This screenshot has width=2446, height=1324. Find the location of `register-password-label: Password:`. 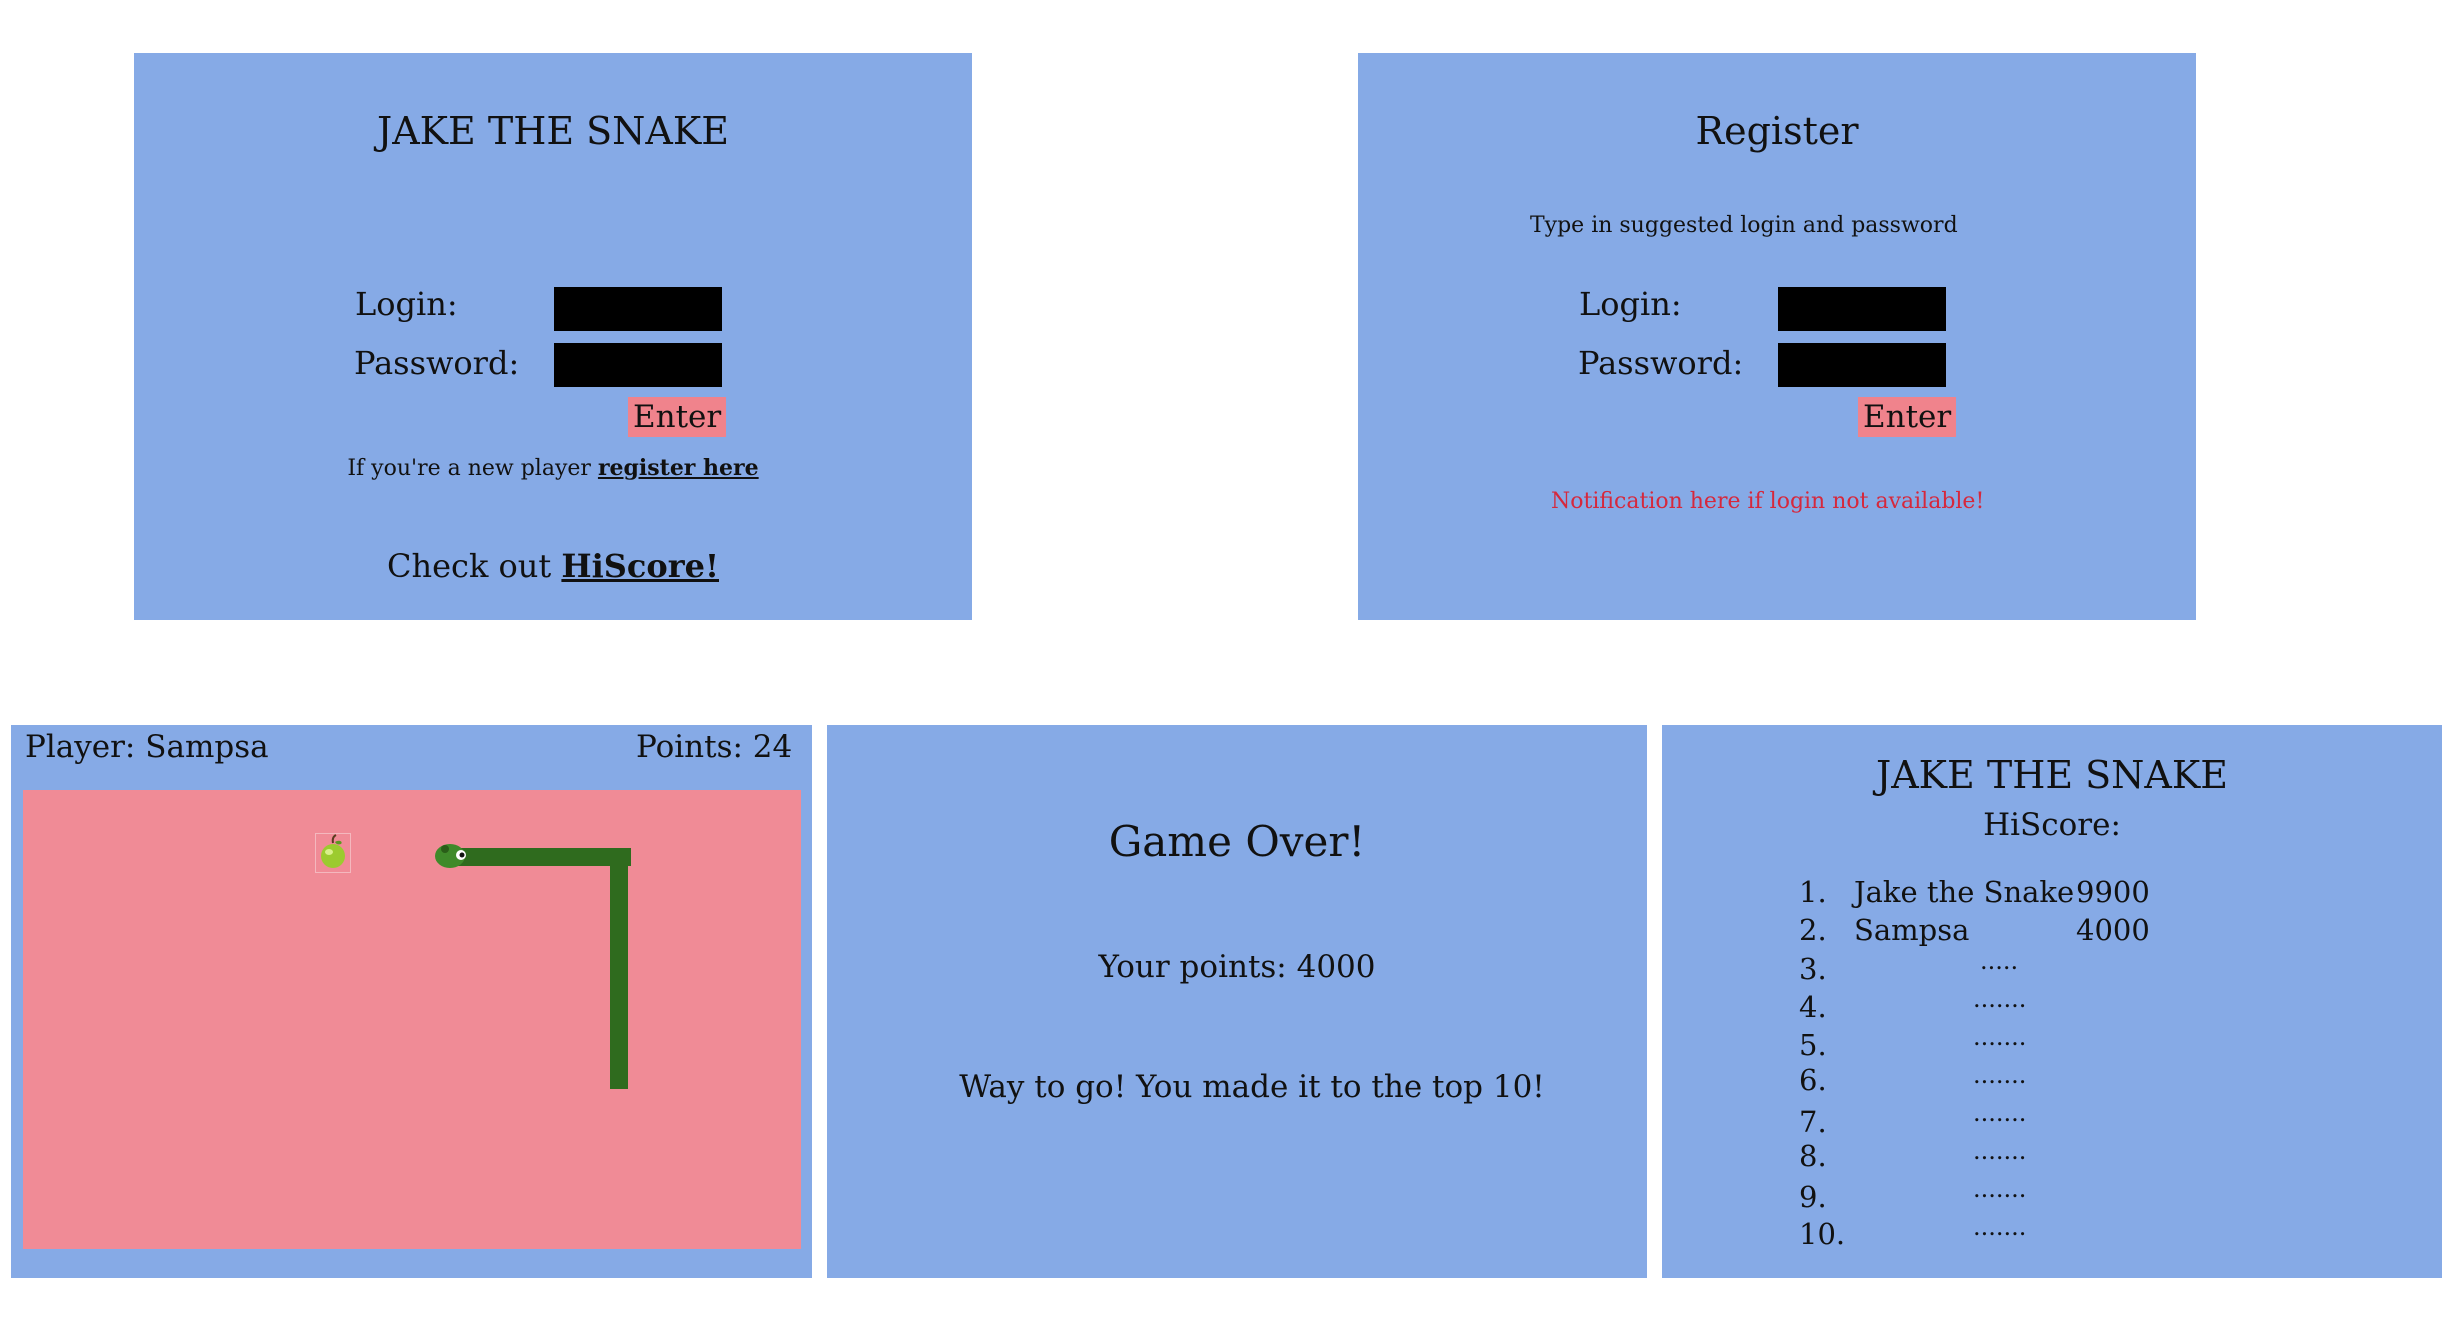

register-password-label: Password: is located at coordinates (1661, 363).